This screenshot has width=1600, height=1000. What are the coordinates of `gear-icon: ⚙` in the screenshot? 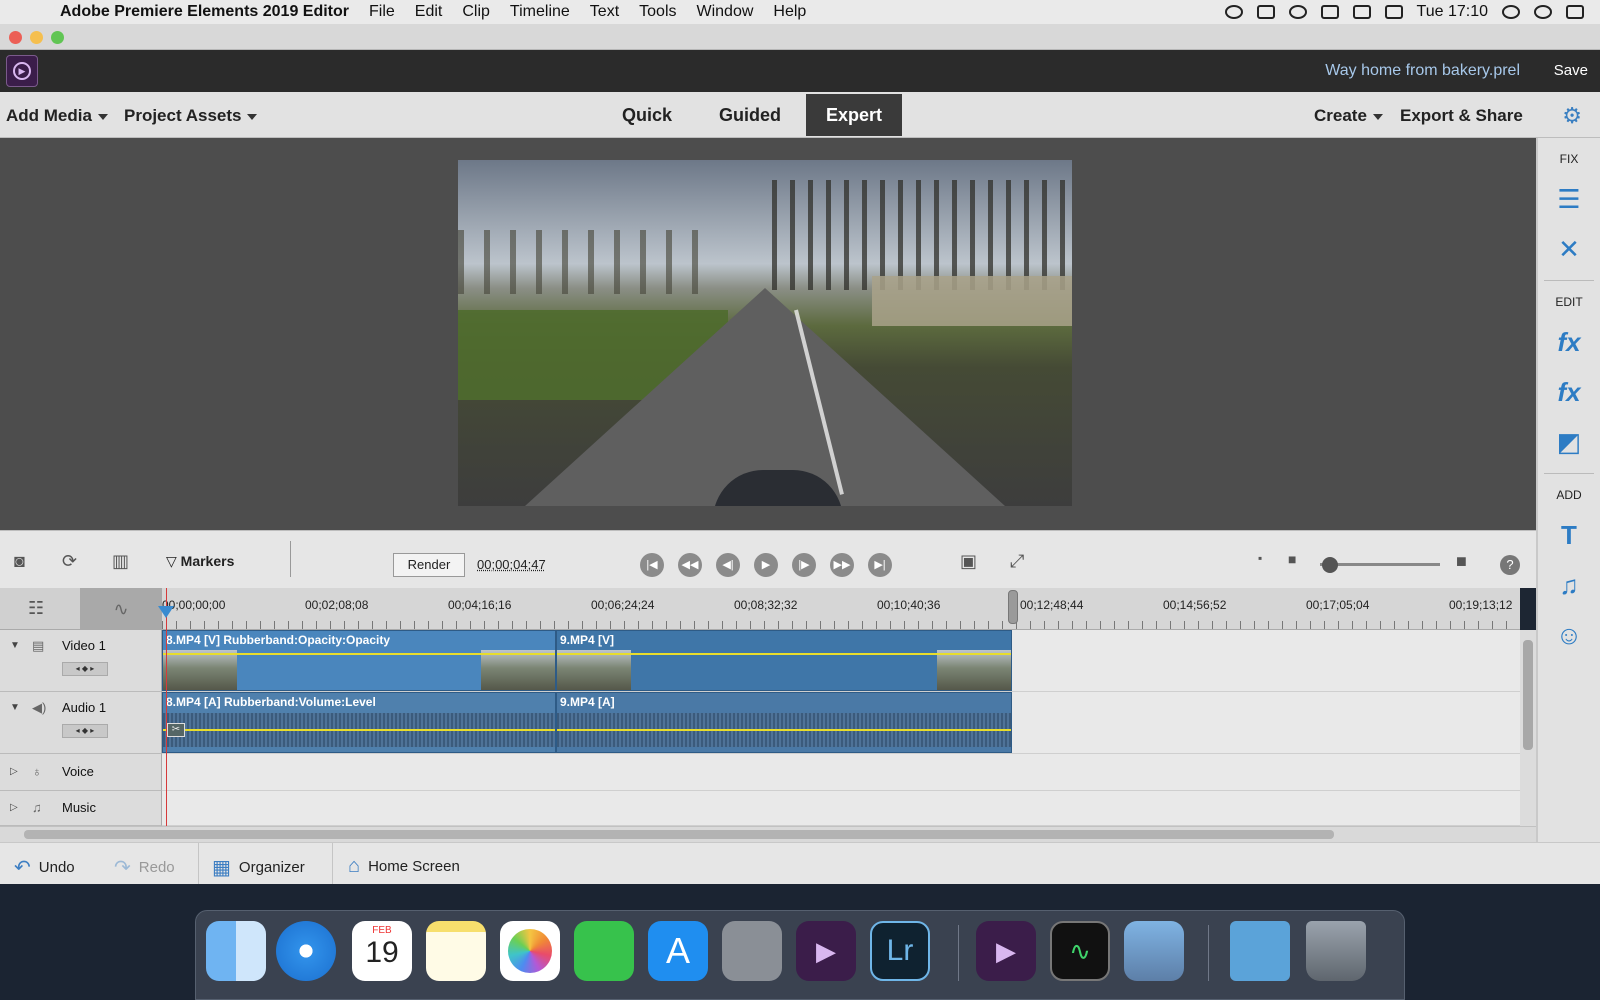 It's located at (1572, 116).